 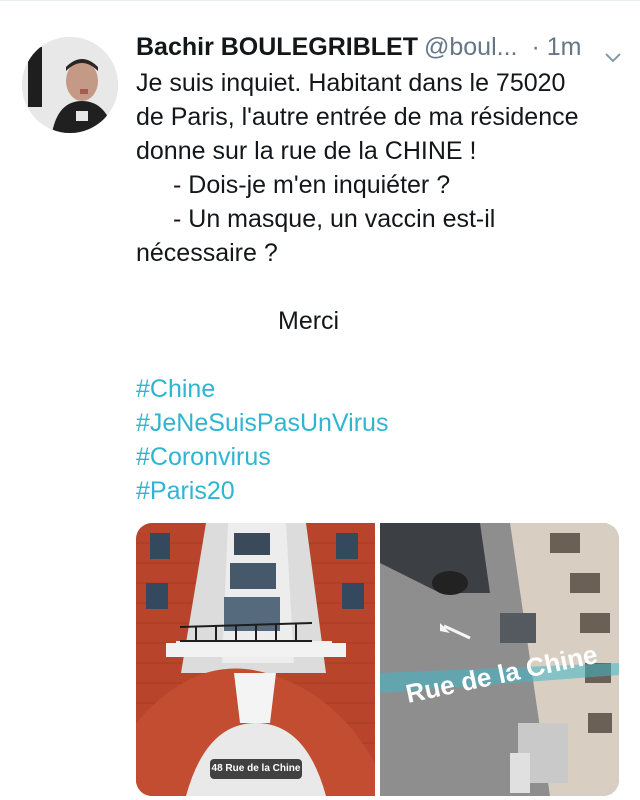 I want to click on avatar-photo, so click(x=70, y=85).